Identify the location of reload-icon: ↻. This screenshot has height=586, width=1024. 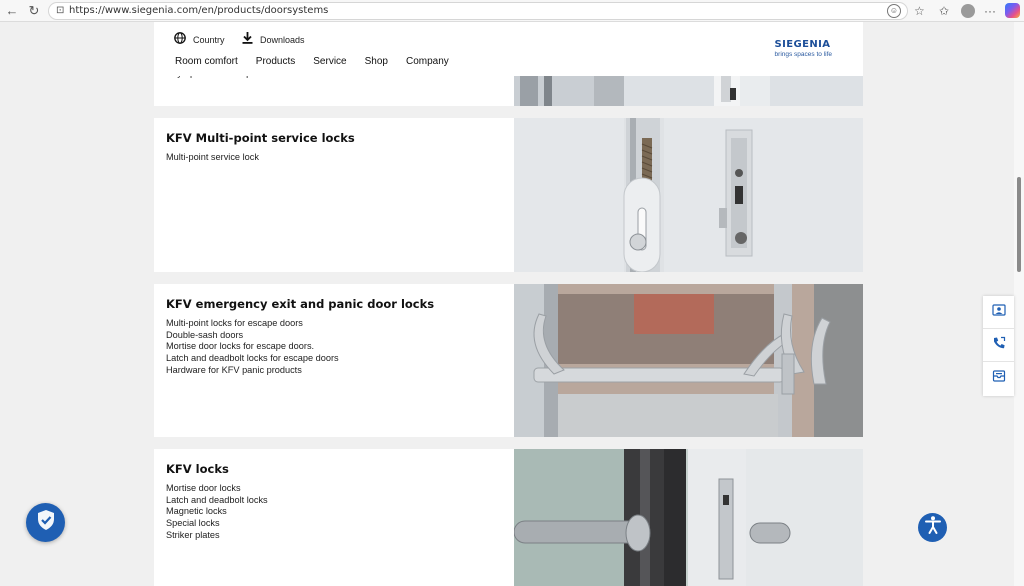
(34, 11).